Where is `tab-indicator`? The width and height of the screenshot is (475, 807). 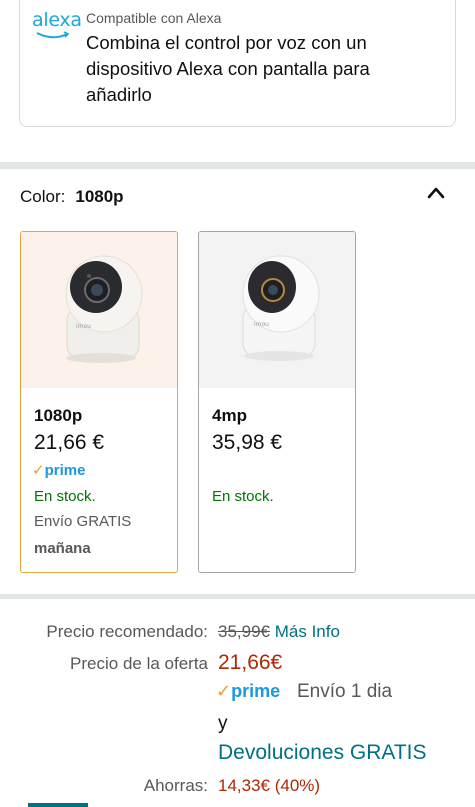 tab-indicator is located at coordinates (58, 805).